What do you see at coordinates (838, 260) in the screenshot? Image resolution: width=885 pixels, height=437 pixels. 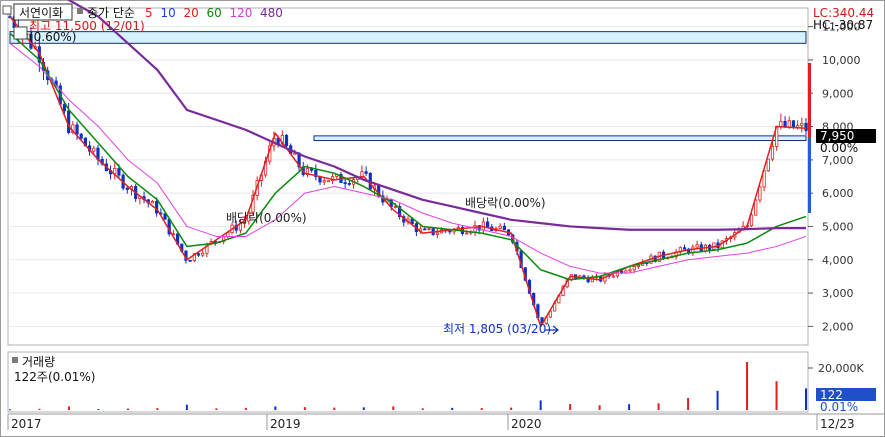 I see `price-tick-label: 4,000` at bounding box center [838, 260].